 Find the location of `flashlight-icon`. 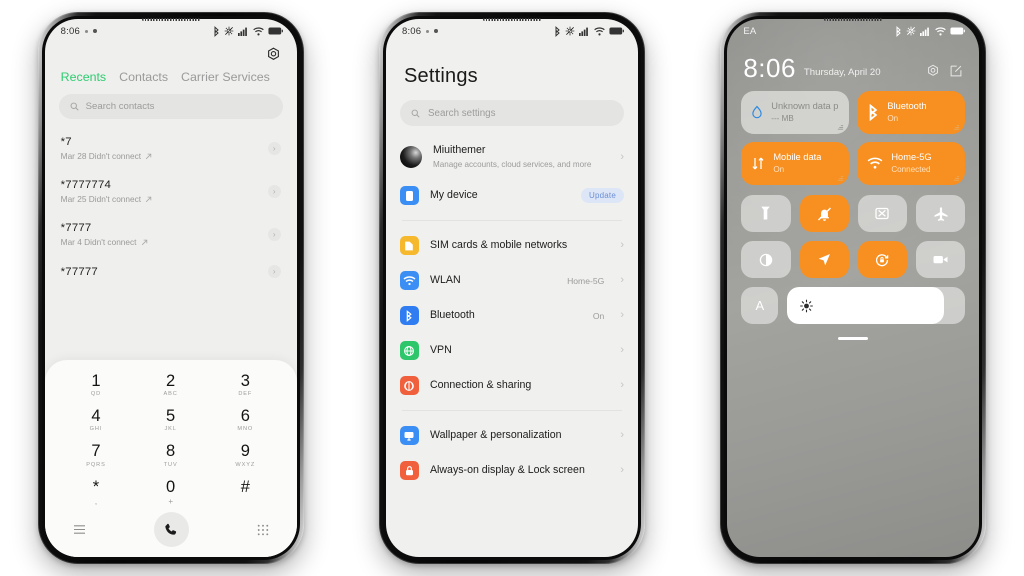

flashlight-icon is located at coordinates (766, 213).